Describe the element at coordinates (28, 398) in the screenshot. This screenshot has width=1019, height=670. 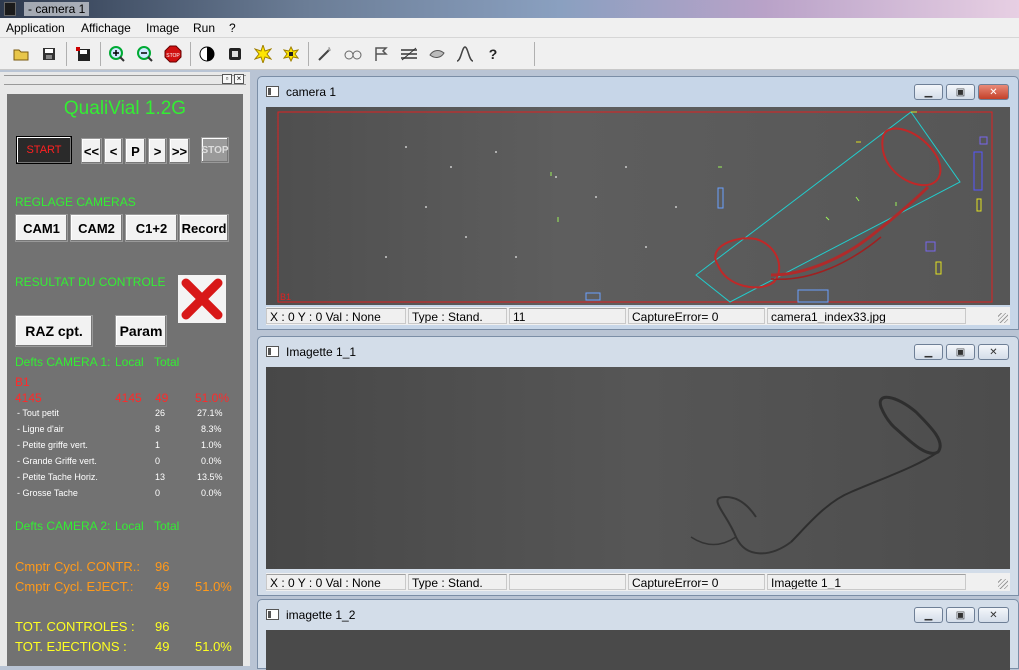
I see `b1-value-a: 4145` at that location.